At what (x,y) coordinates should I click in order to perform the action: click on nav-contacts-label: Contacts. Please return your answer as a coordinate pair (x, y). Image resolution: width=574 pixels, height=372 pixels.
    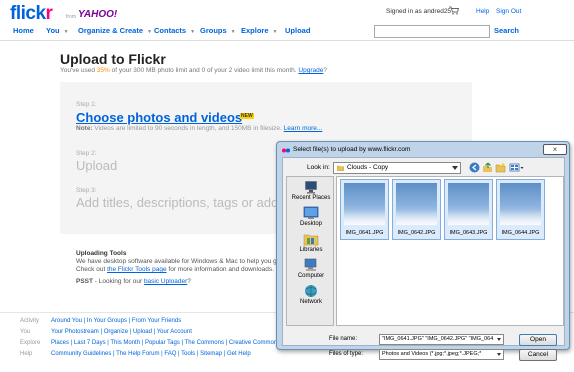
    Looking at the image, I should click on (170, 30).